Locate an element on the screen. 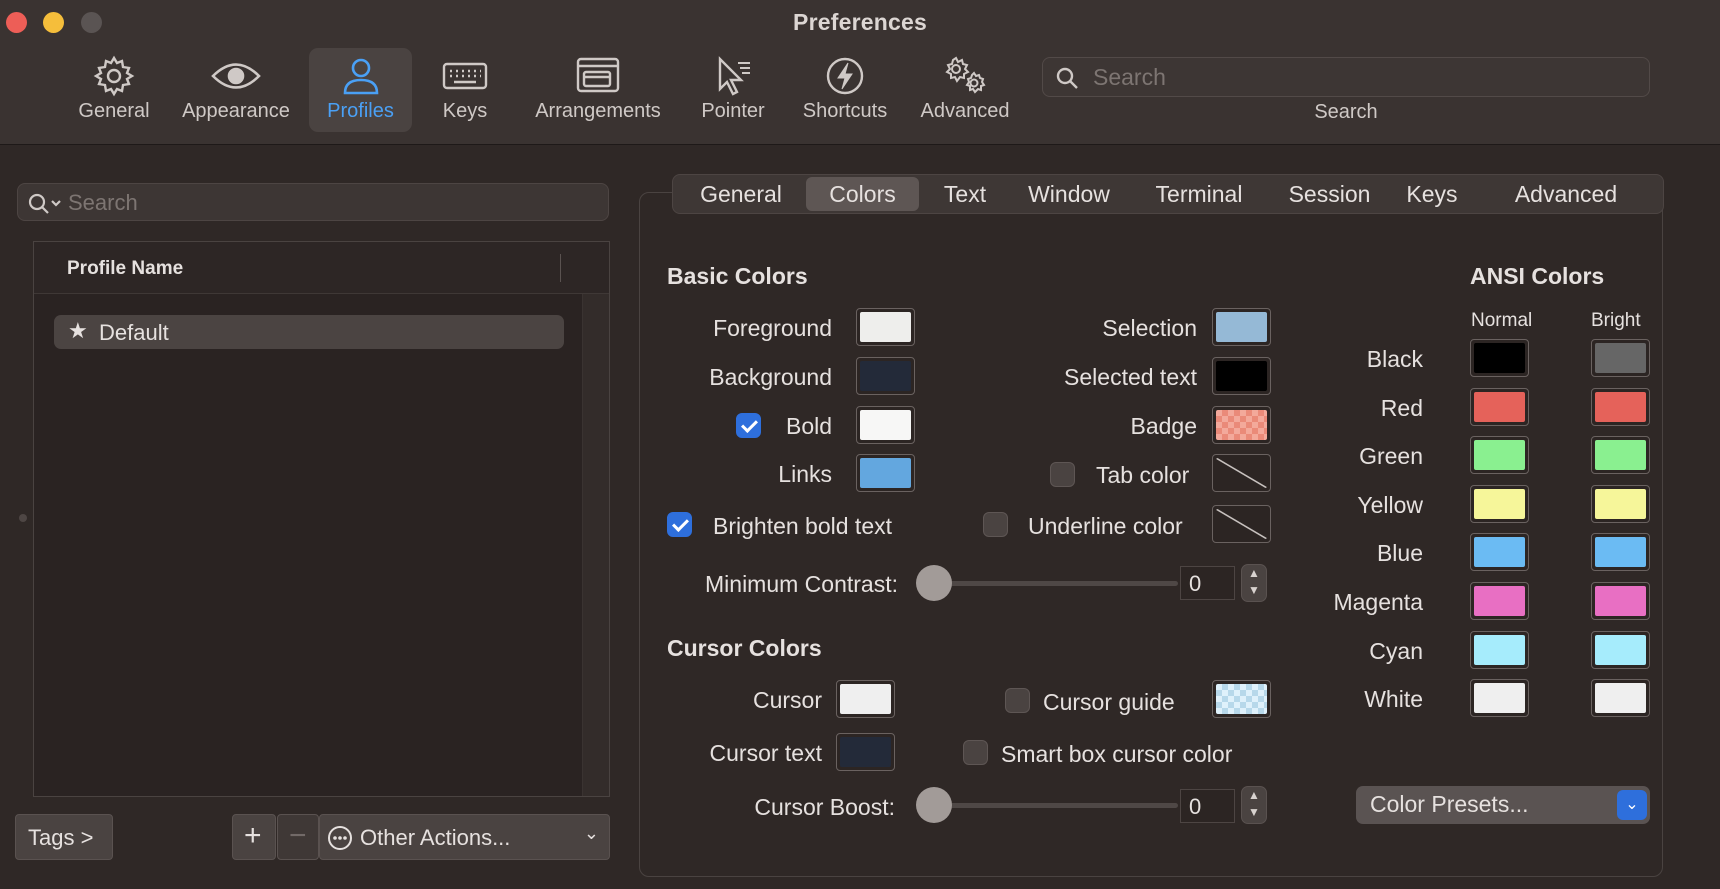 This screenshot has height=889, width=1720. cursor-guide-checkbox is located at coordinates (1017, 700).